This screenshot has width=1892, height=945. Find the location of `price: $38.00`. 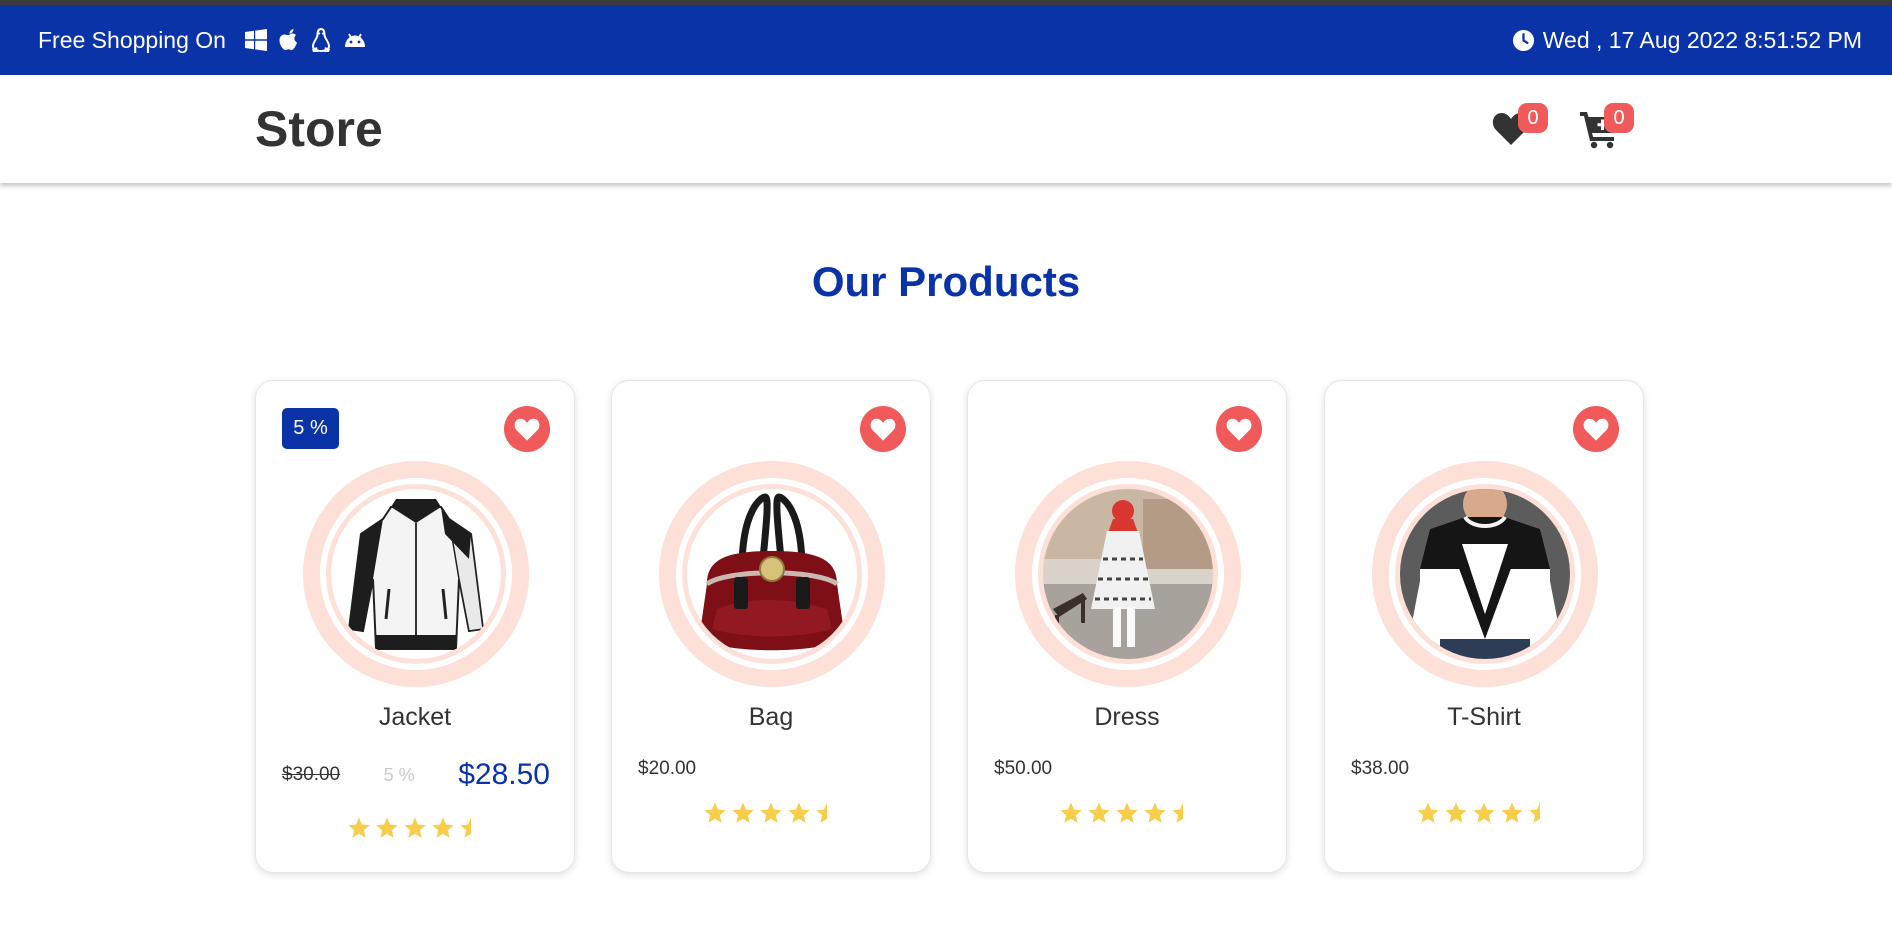

price: $38.00 is located at coordinates (1380, 768).